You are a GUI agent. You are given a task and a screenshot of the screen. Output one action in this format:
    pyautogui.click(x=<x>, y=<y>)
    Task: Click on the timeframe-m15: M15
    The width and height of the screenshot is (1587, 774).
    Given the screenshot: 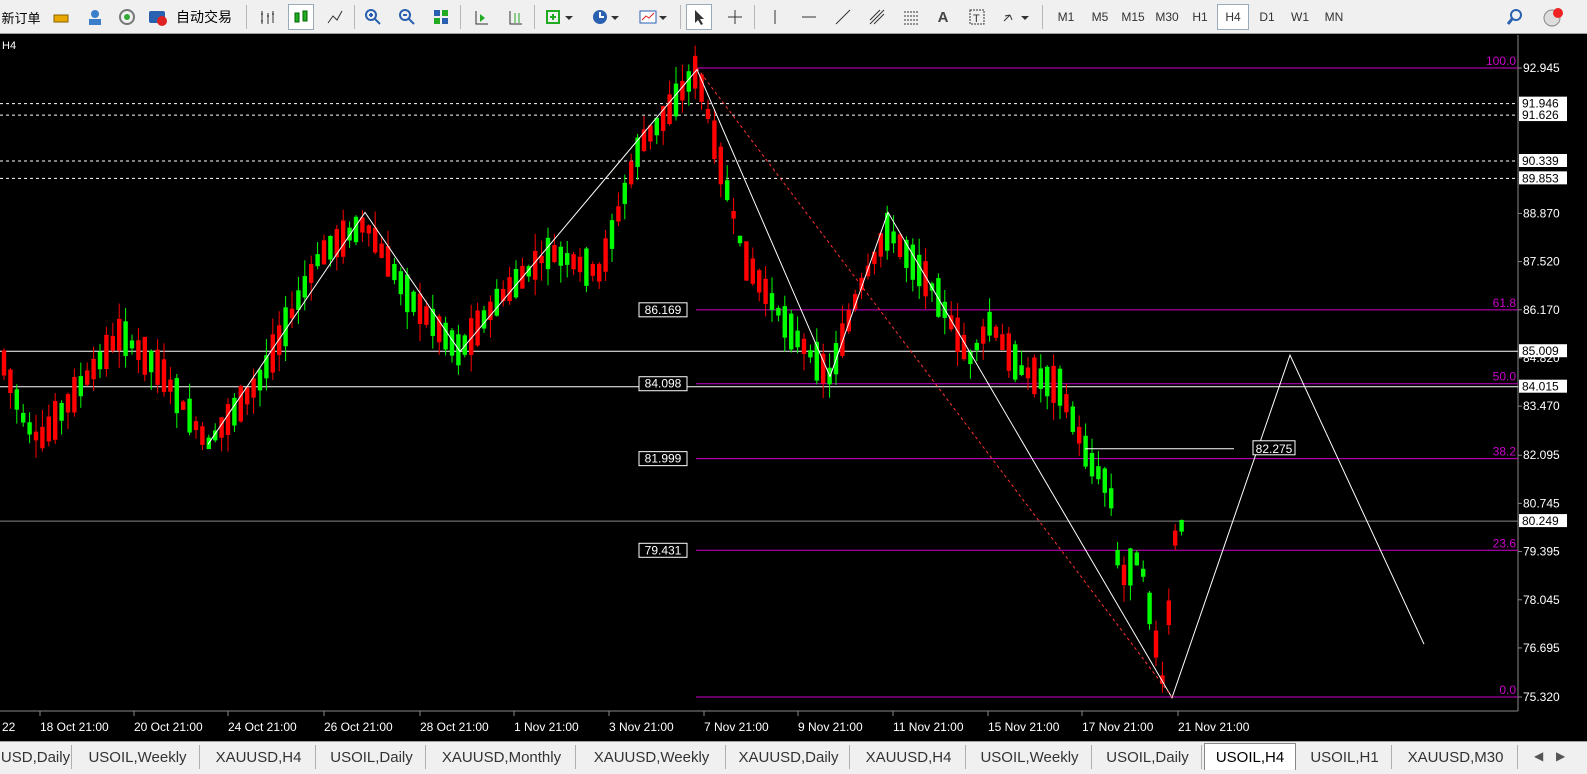 What is the action you would take?
    pyautogui.click(x=1133, y=17)
    